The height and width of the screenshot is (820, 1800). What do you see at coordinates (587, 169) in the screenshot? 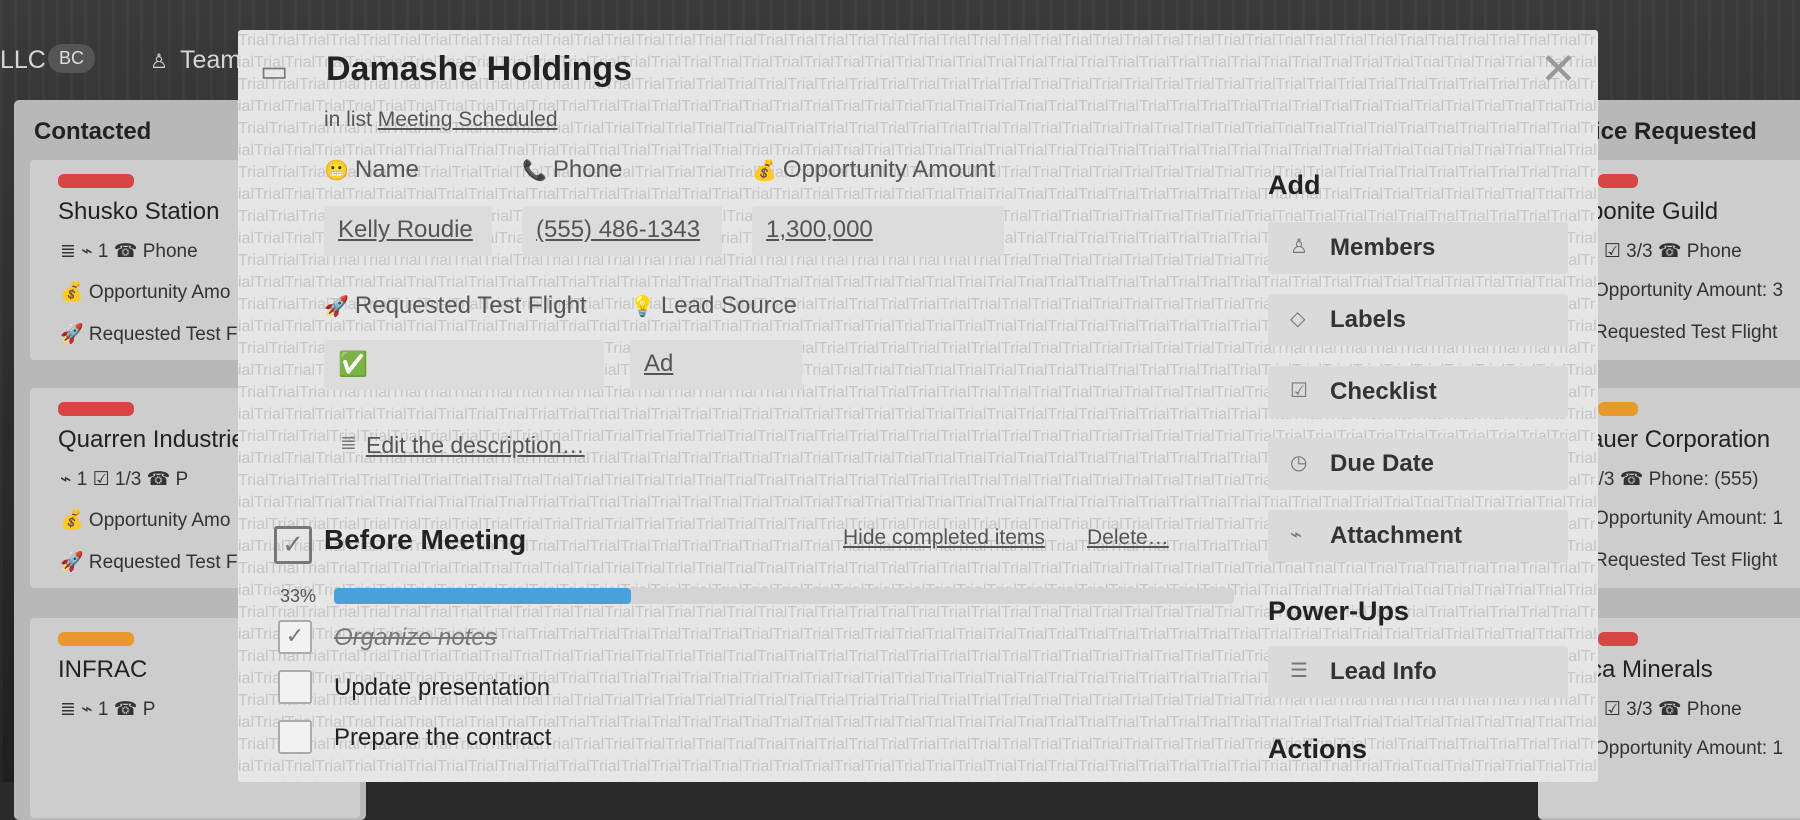
I see `field-label-text: Phone` at bounding box center [587, 169].